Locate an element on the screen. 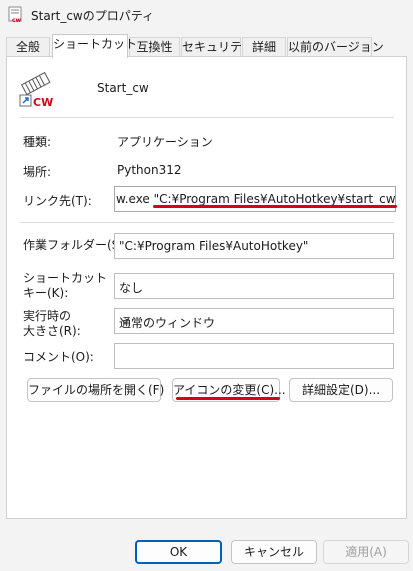 This screenshot has height=571, width=413. run-size-label: 実行時の 大きさ(R): is located at coordinates (52, 324).